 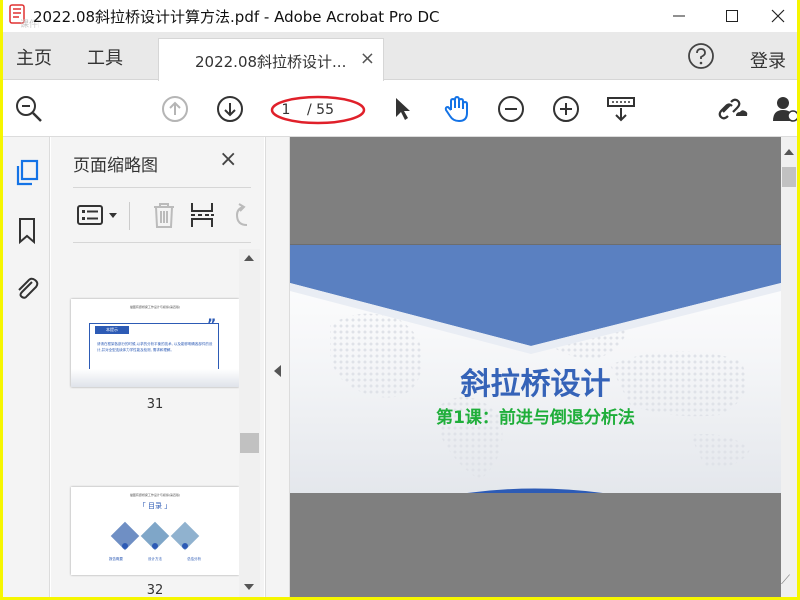 What do you see at coordinates (155, 536) in the screenshot?
I see `diamond-images-icon` at bounding box center [155, 536].